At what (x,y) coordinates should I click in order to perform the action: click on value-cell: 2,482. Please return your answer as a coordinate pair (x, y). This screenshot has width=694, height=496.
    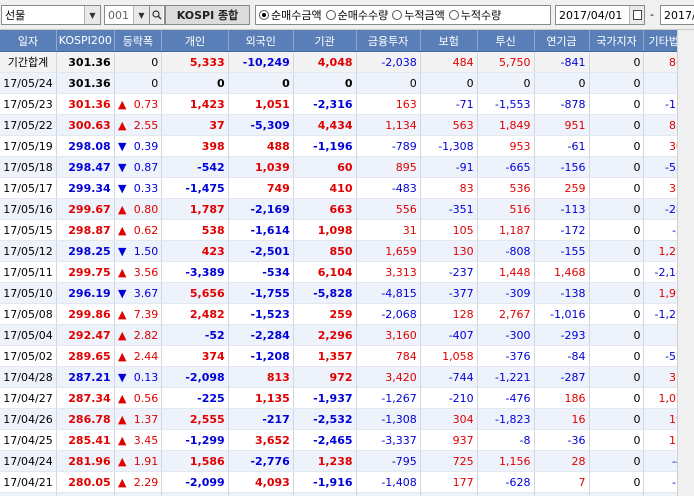
    Looking at the image, I should click on (195, 314).